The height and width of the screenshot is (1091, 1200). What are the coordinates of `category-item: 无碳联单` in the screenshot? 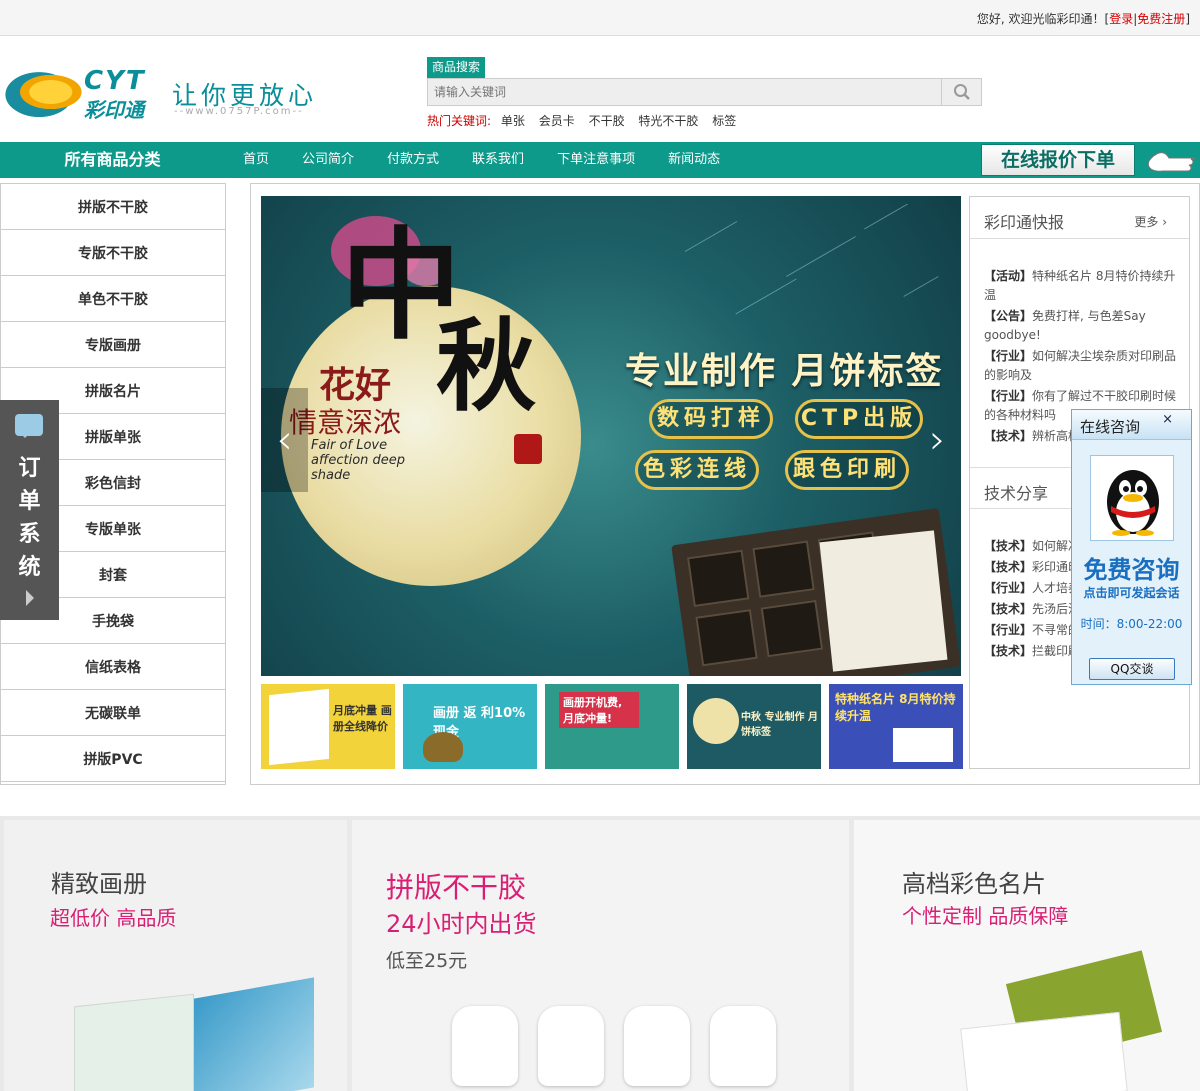 It's located at (113, 713).